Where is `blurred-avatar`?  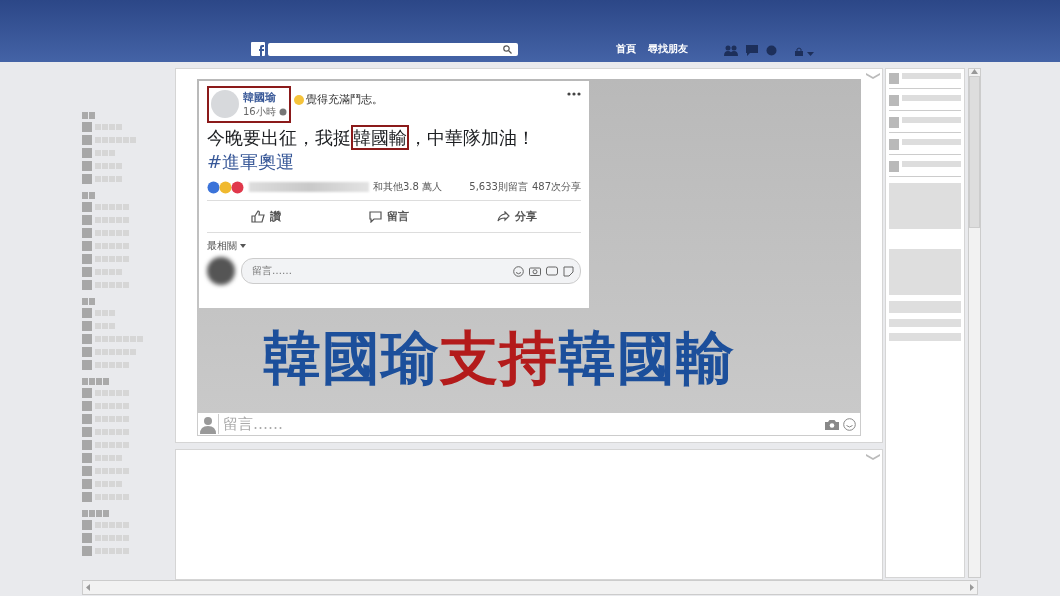
blurred-avatar is located at coordinates (221, 271).